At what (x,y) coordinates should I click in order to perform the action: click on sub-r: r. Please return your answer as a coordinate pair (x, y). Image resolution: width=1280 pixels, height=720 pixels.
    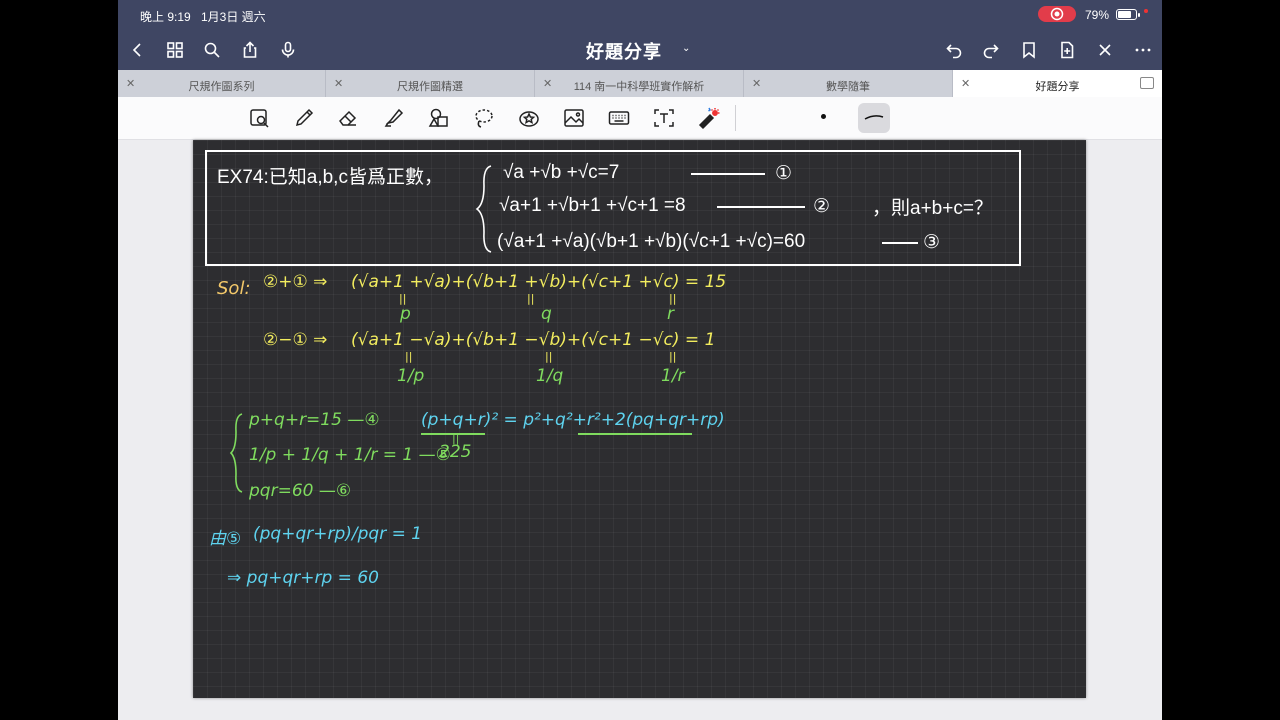
    Looking at the image, I should click on (670, 314).